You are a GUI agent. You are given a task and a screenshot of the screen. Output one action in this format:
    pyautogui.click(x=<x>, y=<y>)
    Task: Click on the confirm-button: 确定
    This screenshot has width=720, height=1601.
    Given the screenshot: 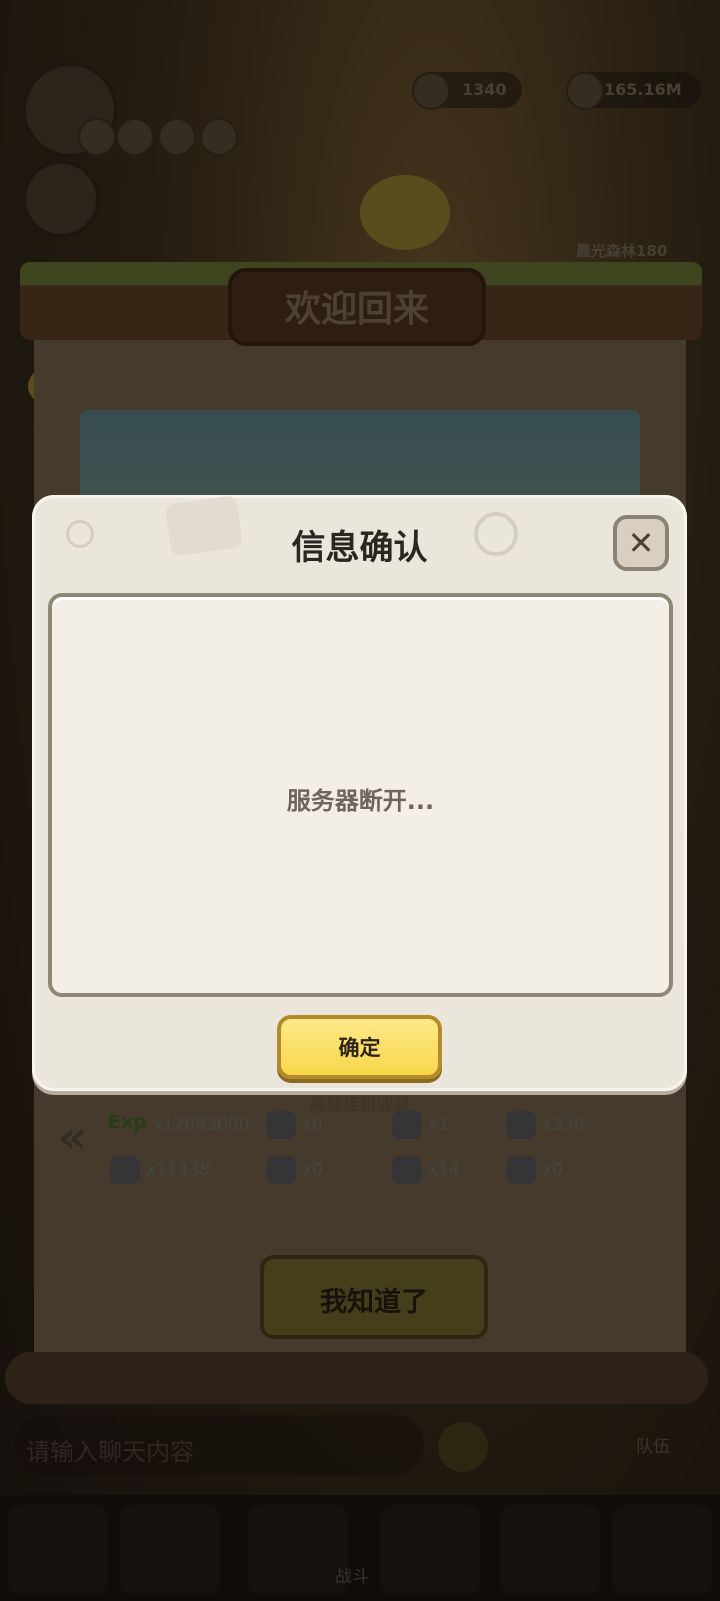 What is the action you would take?
    pyautogui.click(x=359, y=1047)
    